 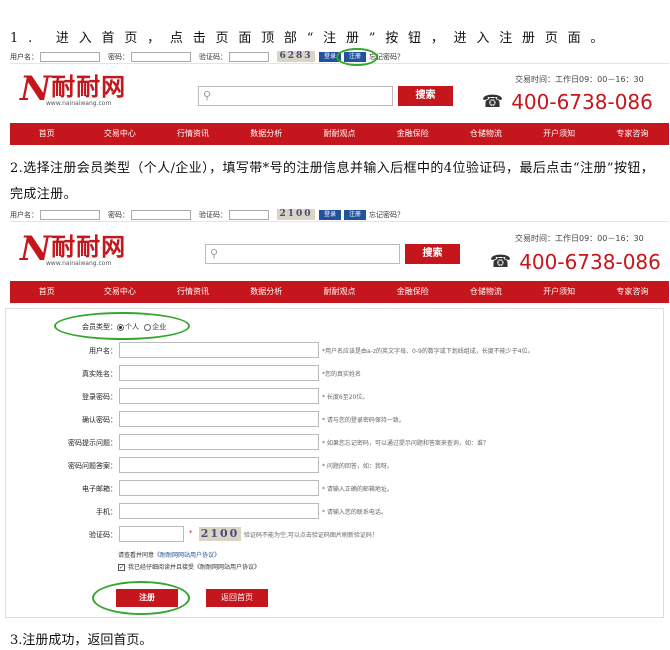 What do you see at coordinates (191, 533) in the screenshot?
I see `required-star: *` at bounding box center [191, 533].